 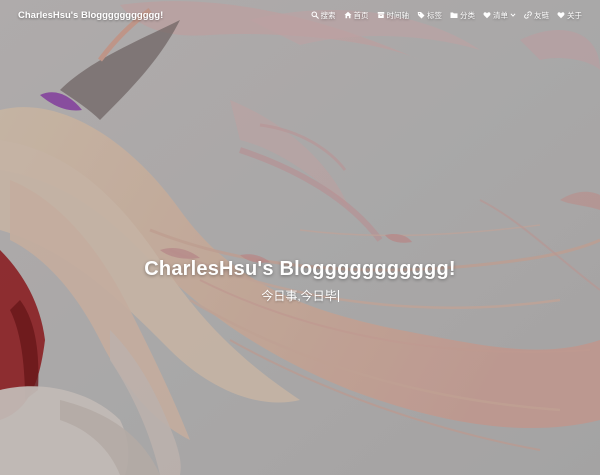 I want to click on site-subtitle: 今日事,今日毕, so click(x=300, y=295).